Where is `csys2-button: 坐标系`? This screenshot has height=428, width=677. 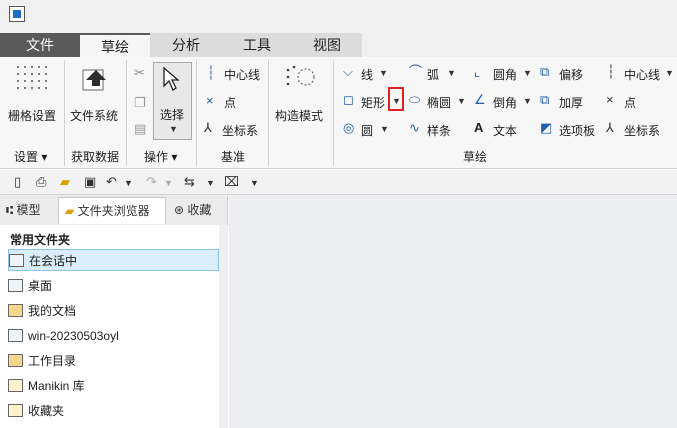
csys2-button: 坐标系 is located at coordinates (642, 130).